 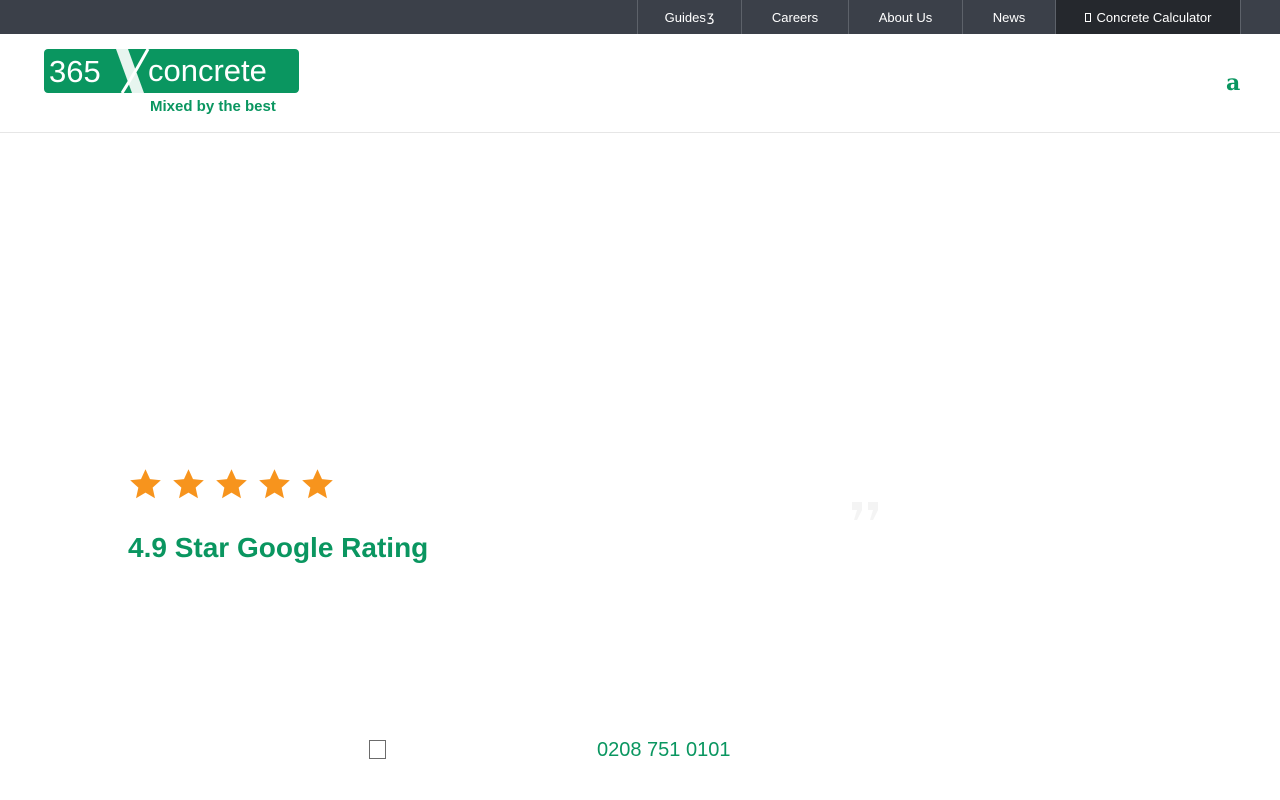 What do you see at coordinates (278, 547) in the screenshot?
I see `rating-text: 4.9 Star Google Rating` at bounding box center [278, 547].